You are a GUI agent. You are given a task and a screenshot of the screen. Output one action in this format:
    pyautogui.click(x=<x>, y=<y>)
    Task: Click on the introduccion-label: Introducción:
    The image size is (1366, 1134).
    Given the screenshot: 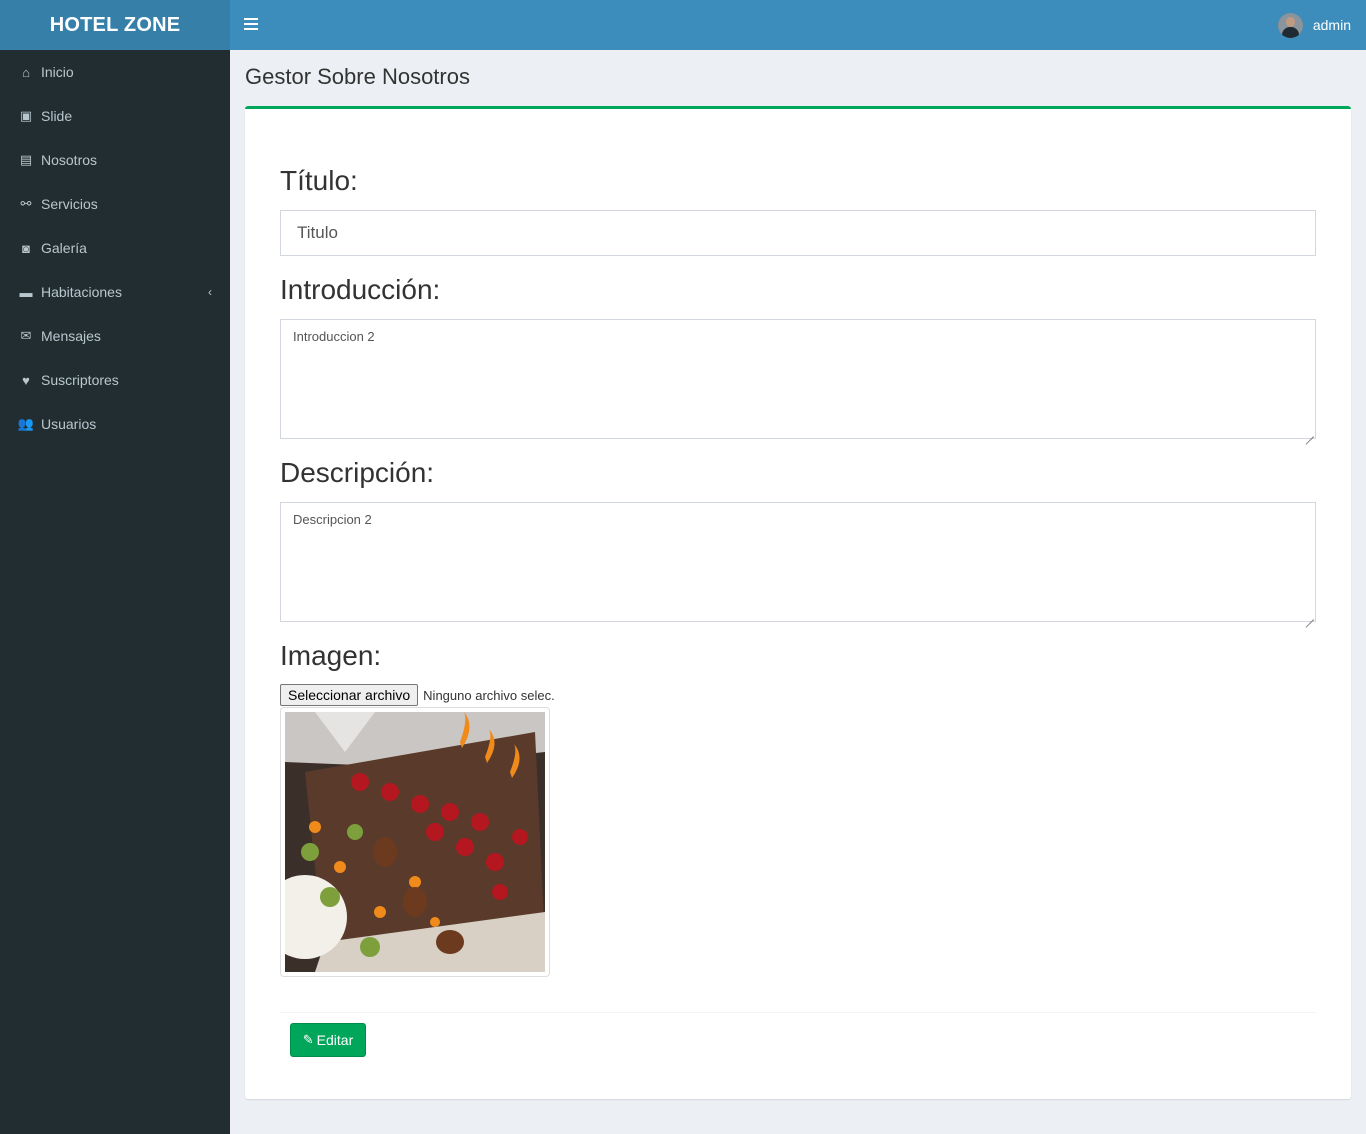 What is the action you would take?
    pyautogui.click(x=360, y=289)
    